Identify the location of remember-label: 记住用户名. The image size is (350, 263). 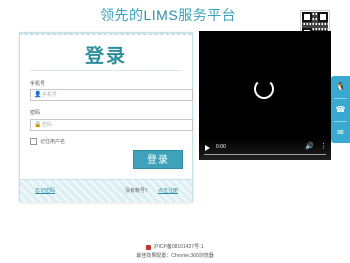
(53, 142).